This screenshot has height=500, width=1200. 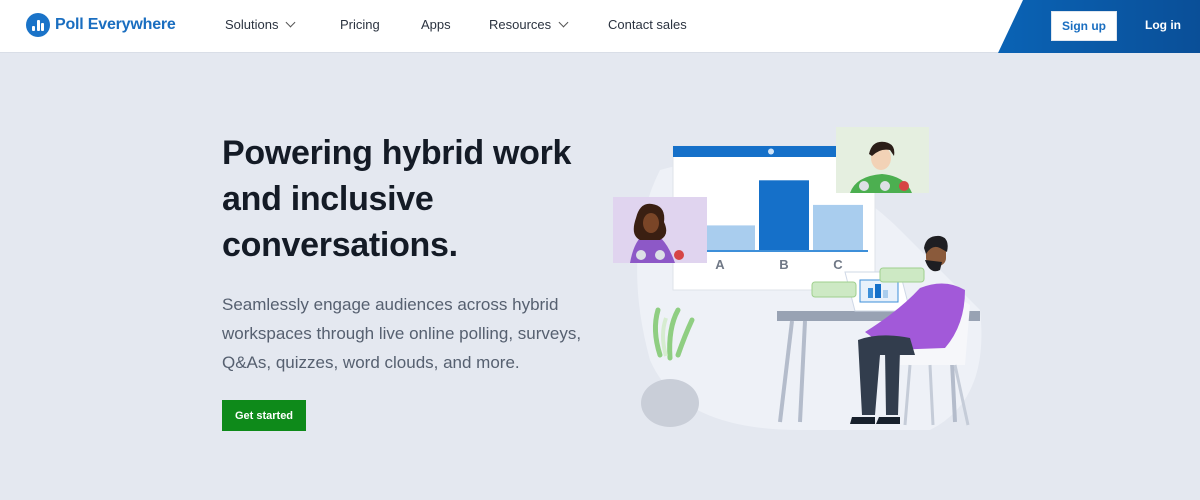 What do you see at coordinates (252, 24) in the screenshot?
I see `nav-label: Solutions` at bounding box center [252, 24].